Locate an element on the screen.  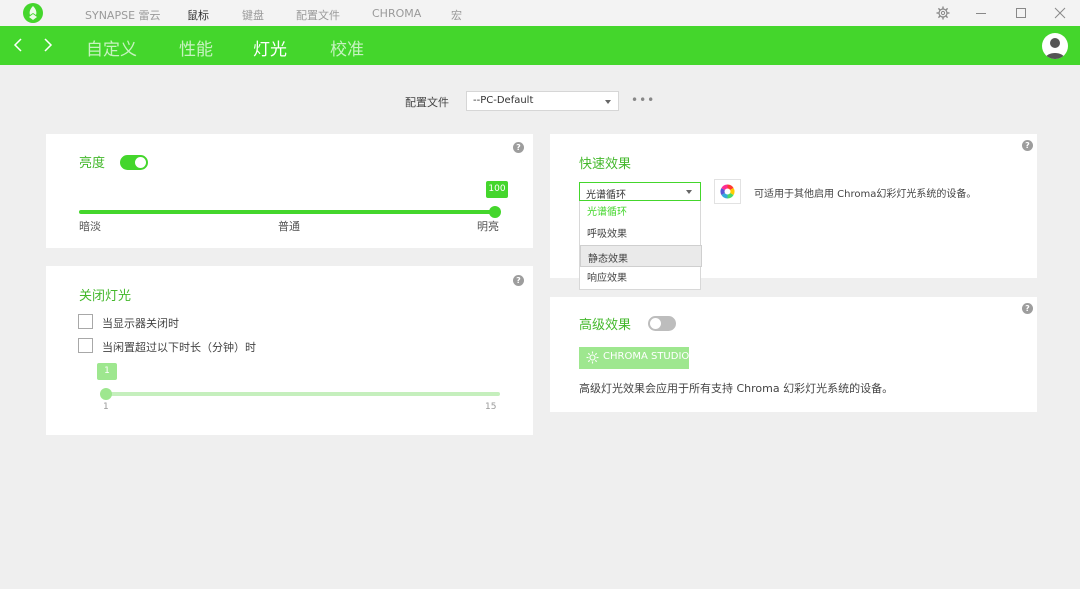
tab-performance: 性能 is located at coordinates (196, 47).